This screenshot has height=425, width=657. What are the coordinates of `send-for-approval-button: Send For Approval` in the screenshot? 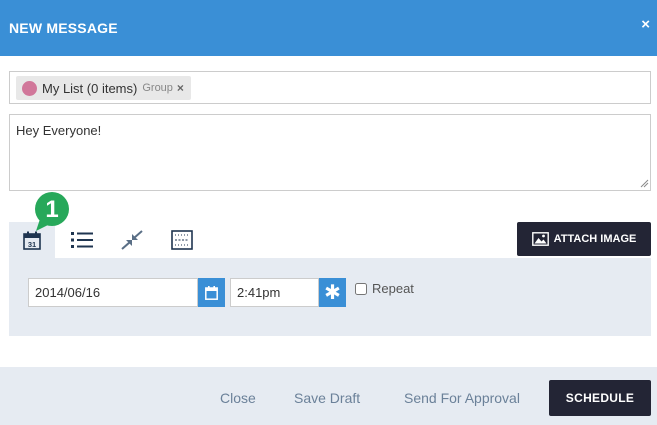 It's located at (462, 398).